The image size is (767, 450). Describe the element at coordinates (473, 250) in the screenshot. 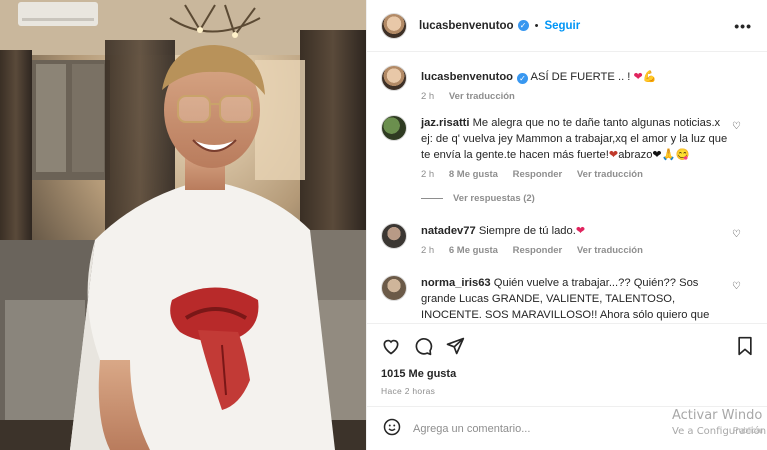

I see `comment-likes-count: 6 Me gusta` at that location.